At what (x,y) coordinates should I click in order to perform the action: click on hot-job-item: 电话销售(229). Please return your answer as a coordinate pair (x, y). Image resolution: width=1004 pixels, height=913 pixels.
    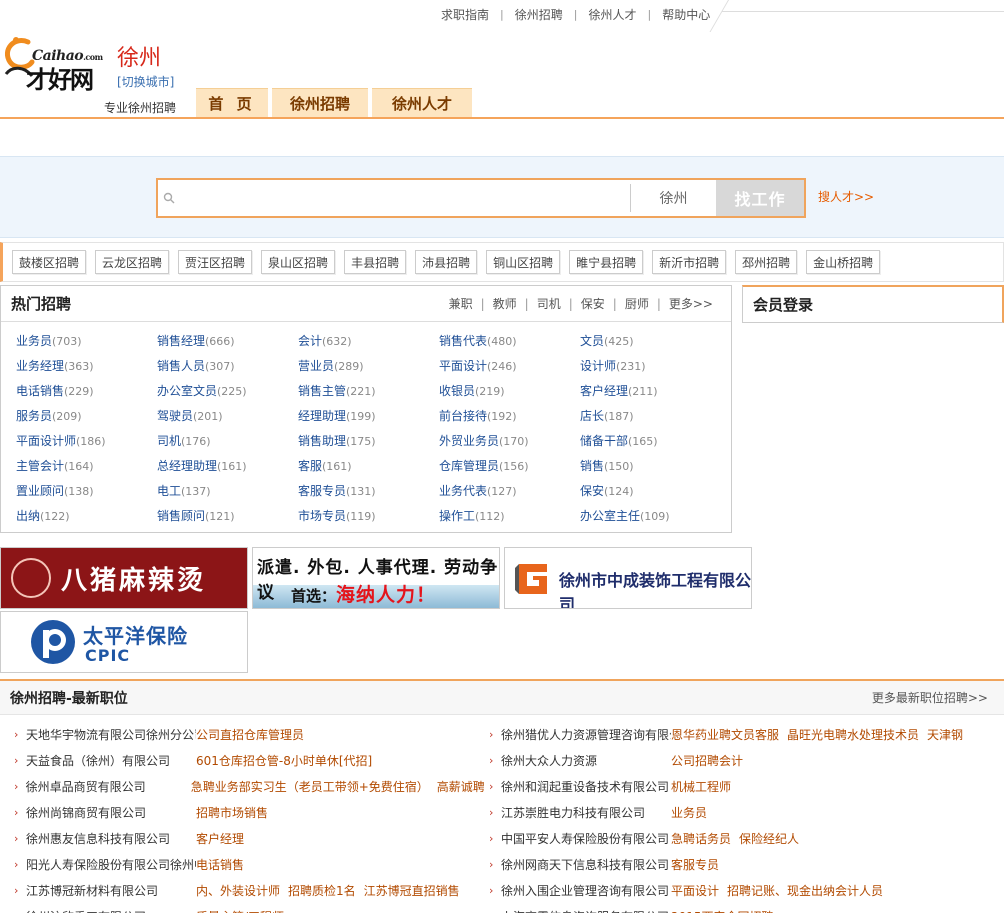
    Looking at the image, I should click on (86, 391).